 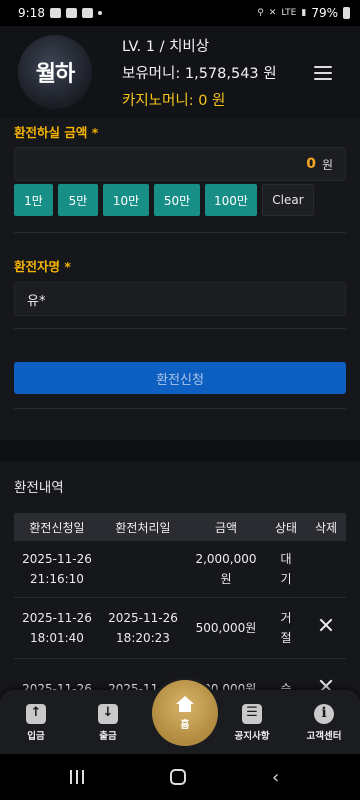 I want to click on status-time: 9:18, so click(x=31, y=13).